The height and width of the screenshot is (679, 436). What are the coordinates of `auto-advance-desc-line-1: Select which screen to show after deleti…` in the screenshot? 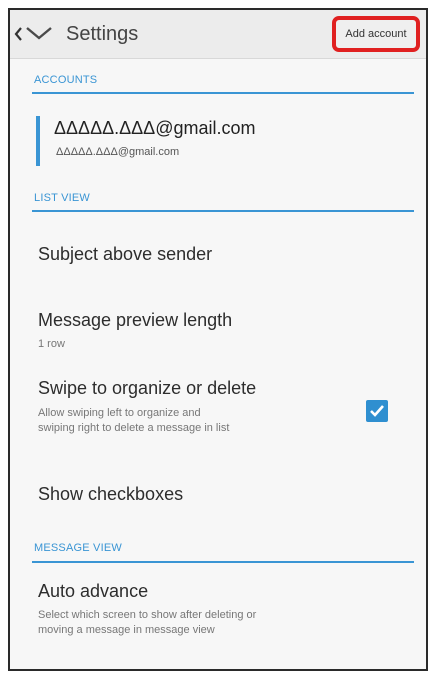 It's located at (147, 615).